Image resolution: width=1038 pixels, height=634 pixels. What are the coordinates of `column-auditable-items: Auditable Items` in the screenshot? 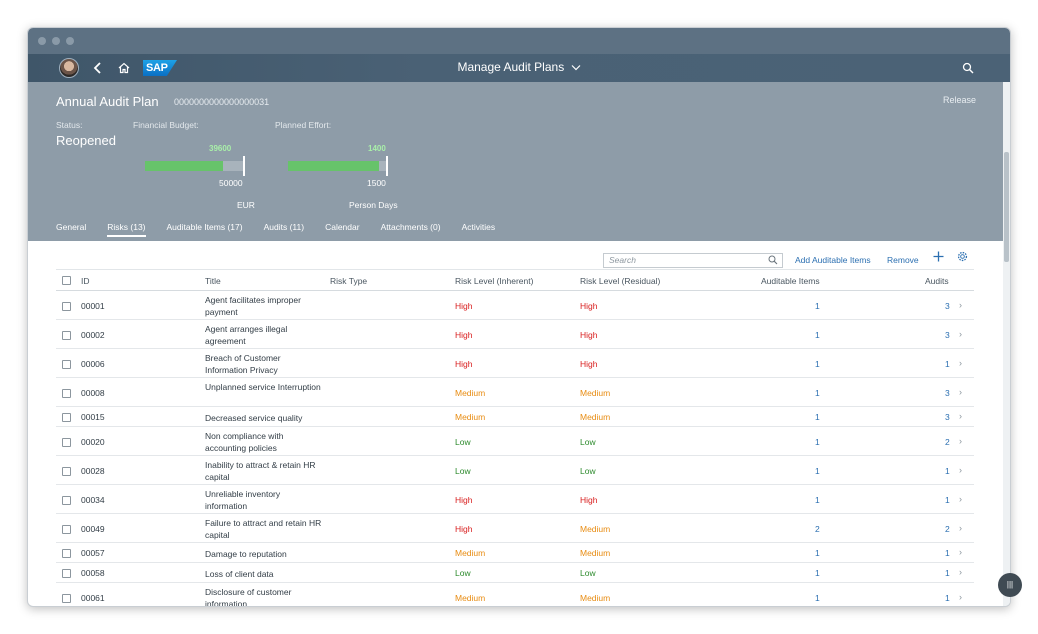 It's located at (790, 281).